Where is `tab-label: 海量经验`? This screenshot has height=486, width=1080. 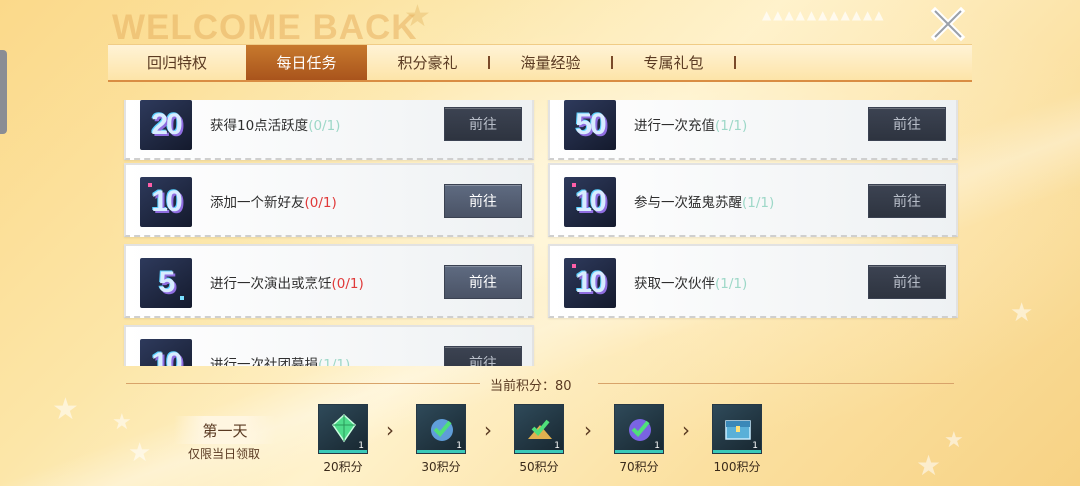 tab-label: 海量经验 is located at coordinates (550, 63).